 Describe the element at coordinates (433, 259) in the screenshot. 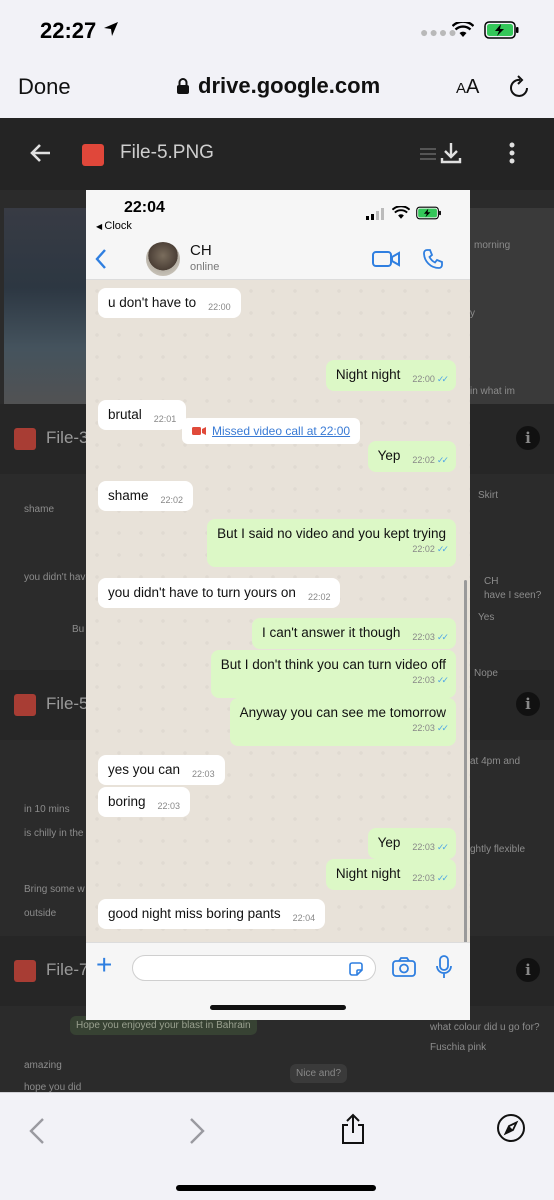

I see `phone-call-icon` at that location.